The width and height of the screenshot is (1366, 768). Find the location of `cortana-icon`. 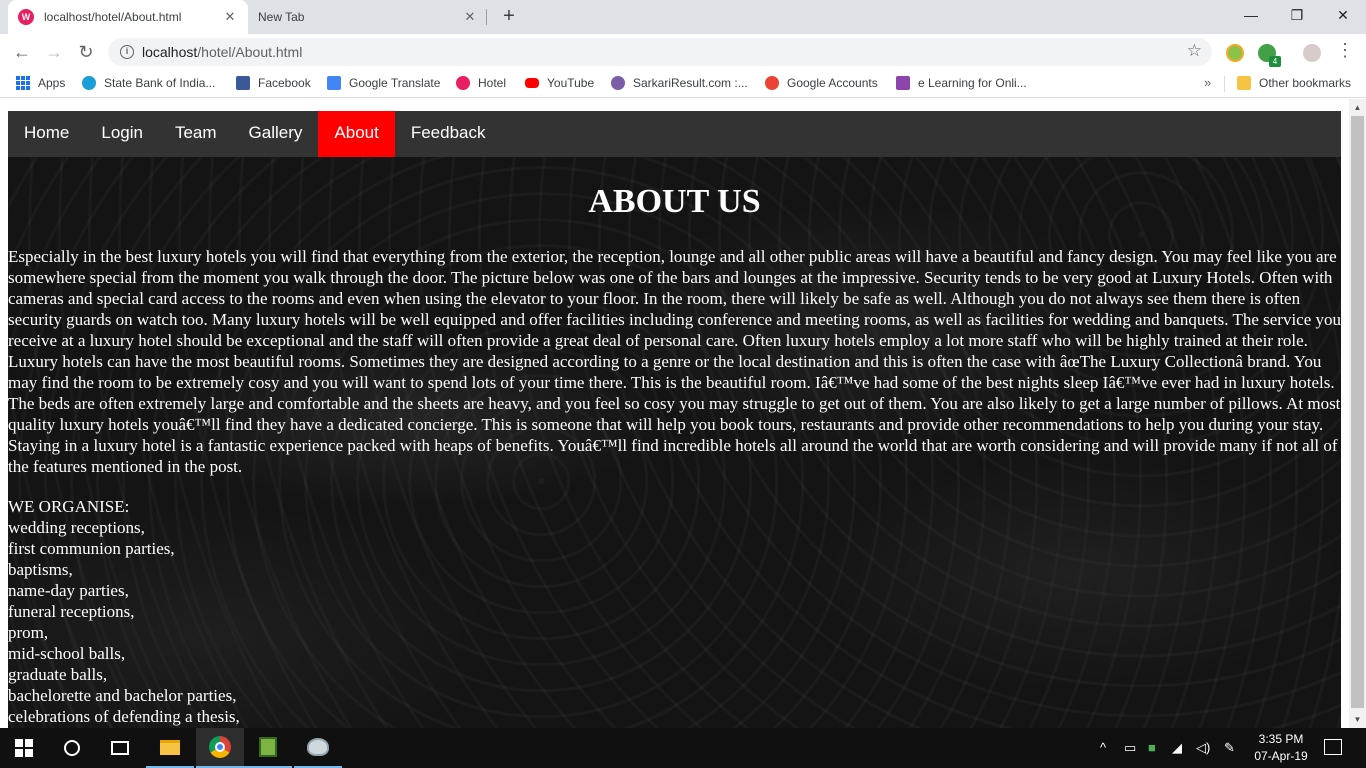

cortana-icon is located at coordinates (72, 748).